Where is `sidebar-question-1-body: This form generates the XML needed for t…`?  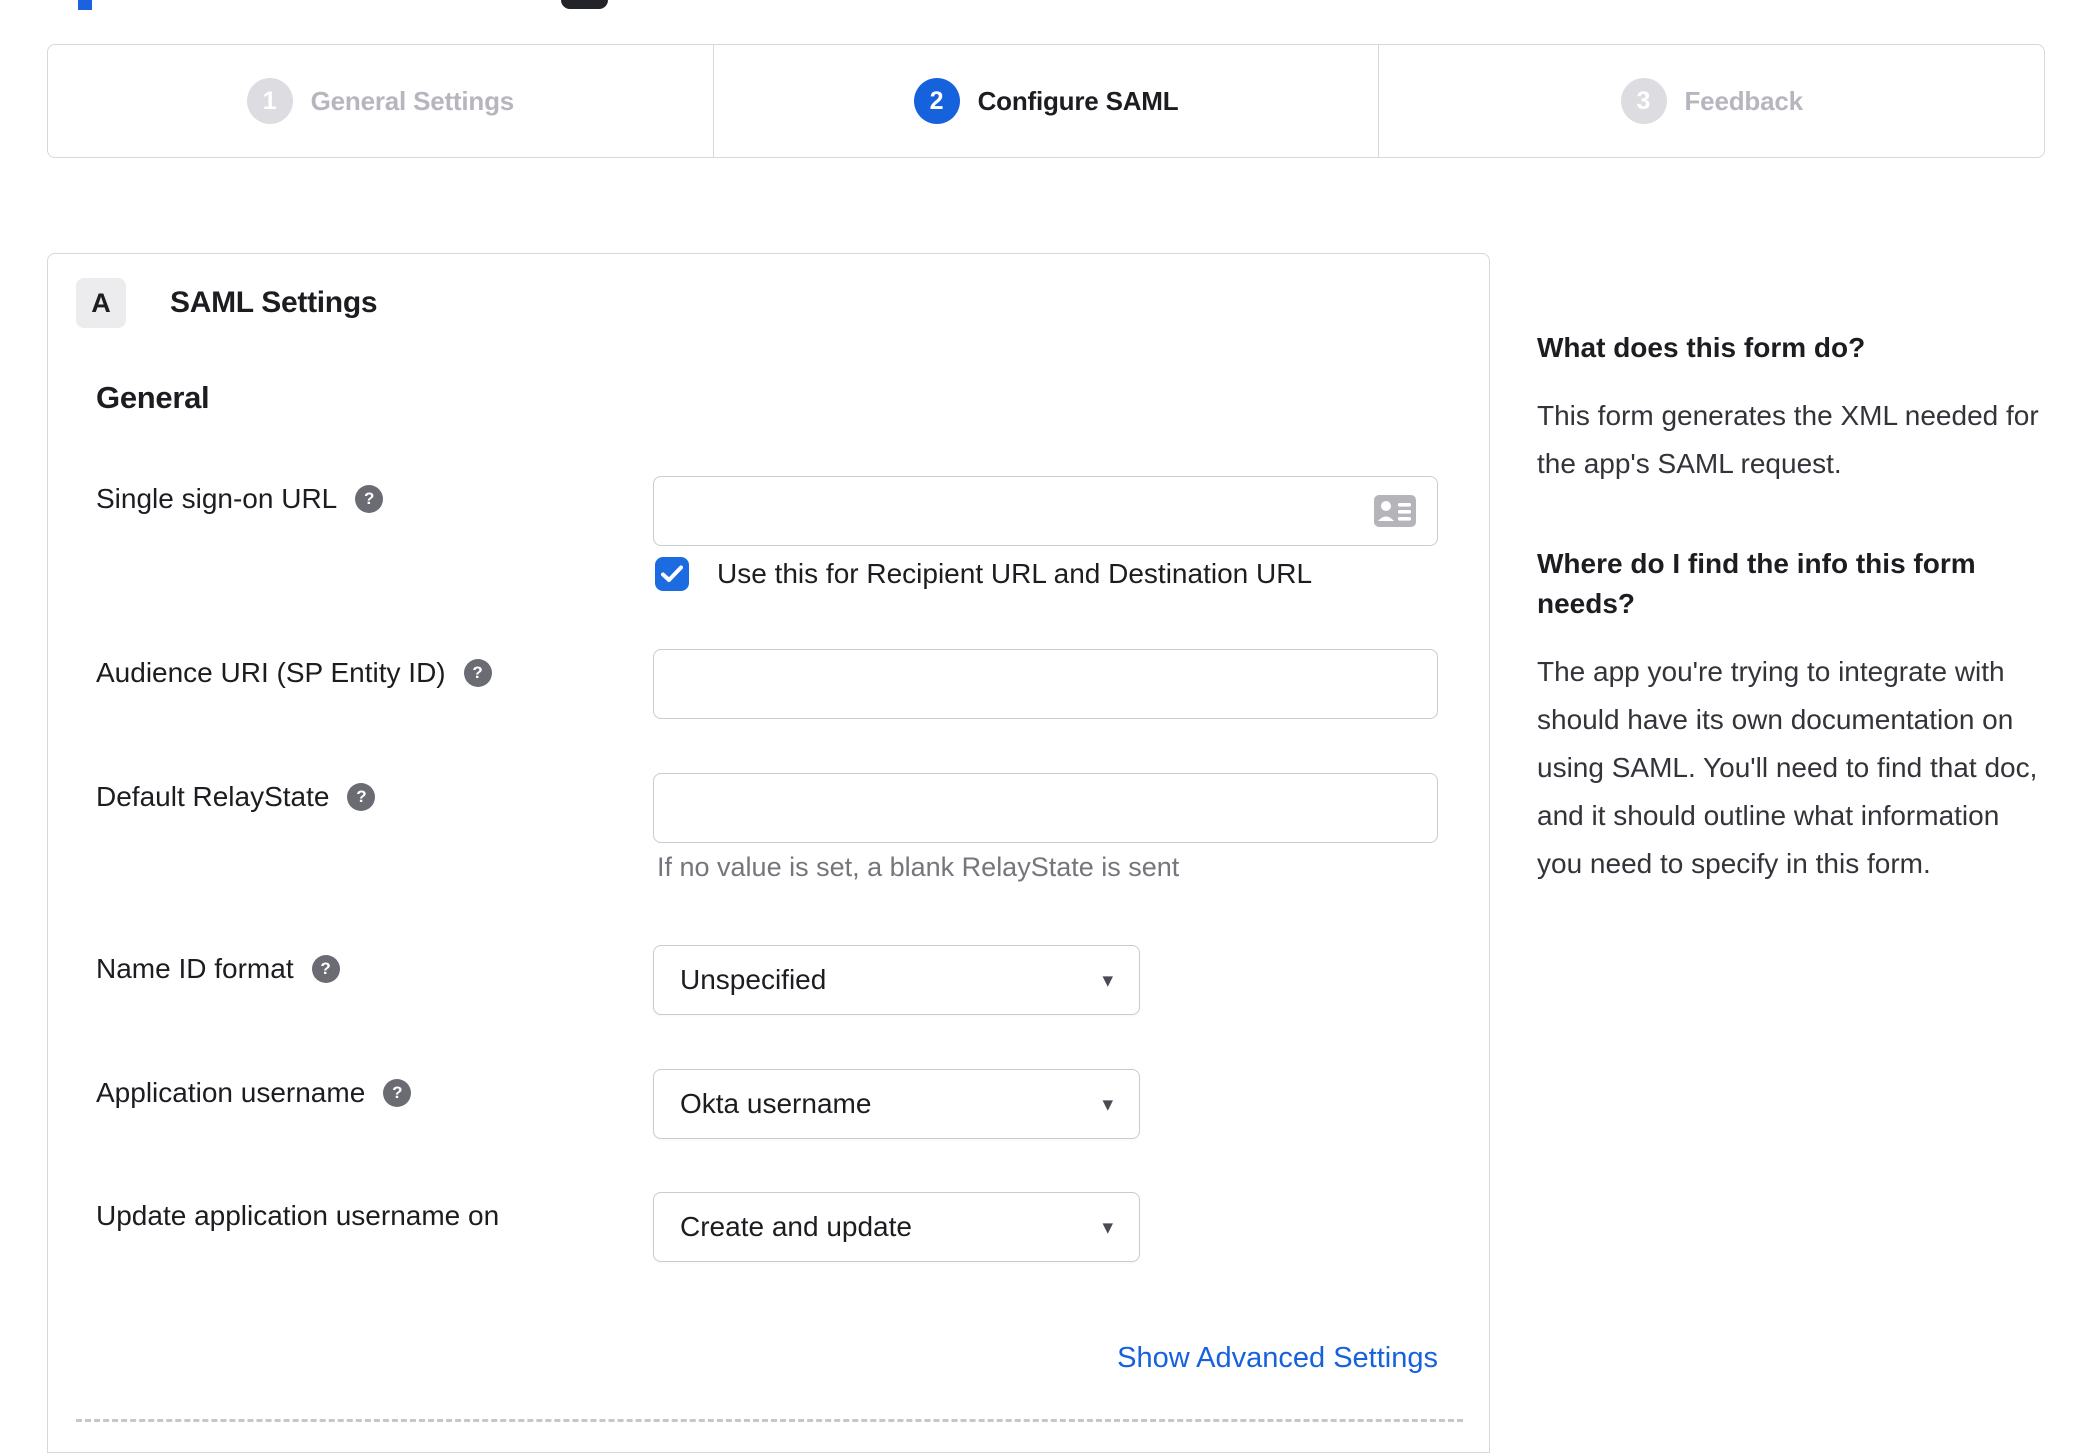 sidebar-question-1-body: This form generates the XML needed for t… is located at coordinates (1788, 439).